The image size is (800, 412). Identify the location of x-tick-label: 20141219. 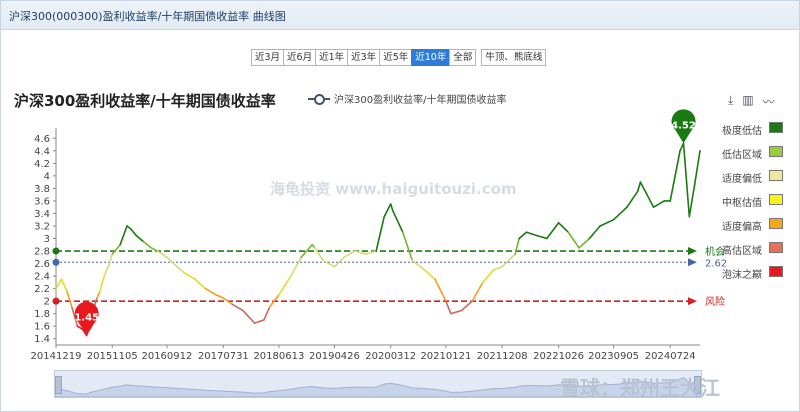
(56, 356).